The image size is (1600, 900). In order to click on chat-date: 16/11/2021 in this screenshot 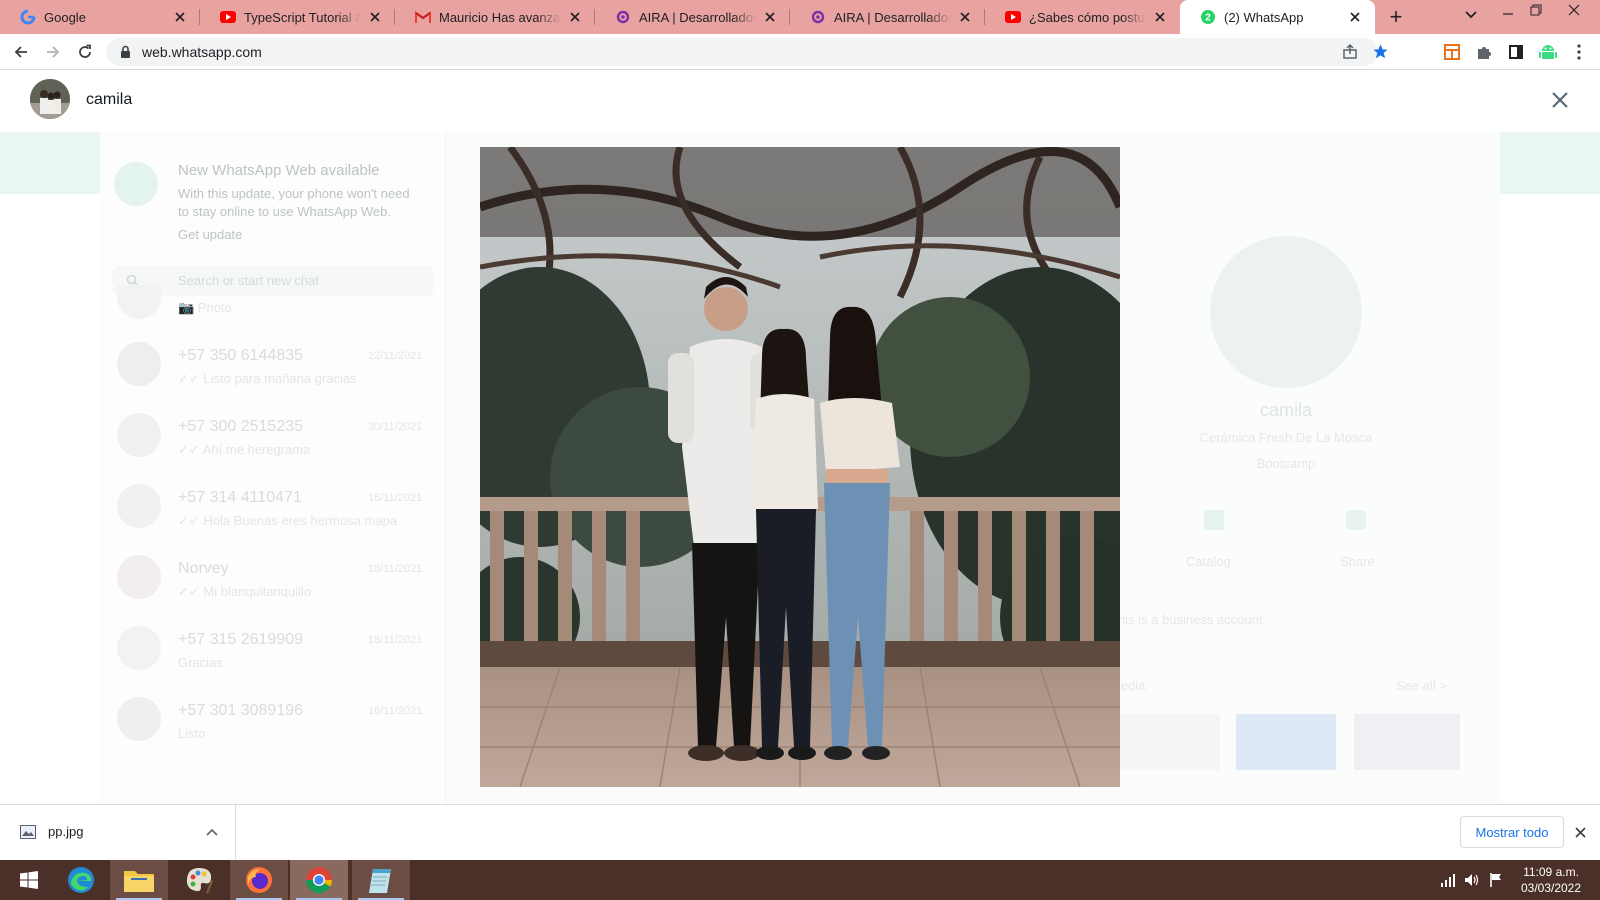, I will do `click(395, 711)`.